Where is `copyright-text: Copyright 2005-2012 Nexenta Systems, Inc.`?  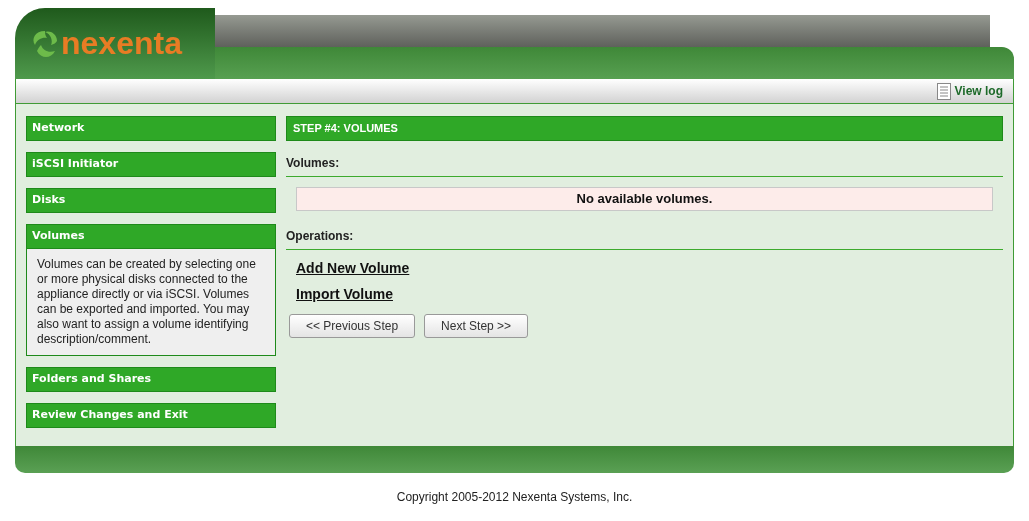
copyright-text: Copyright 2005-2012 Nexenta Systems, Inc. is located at coordinates (514, 497).